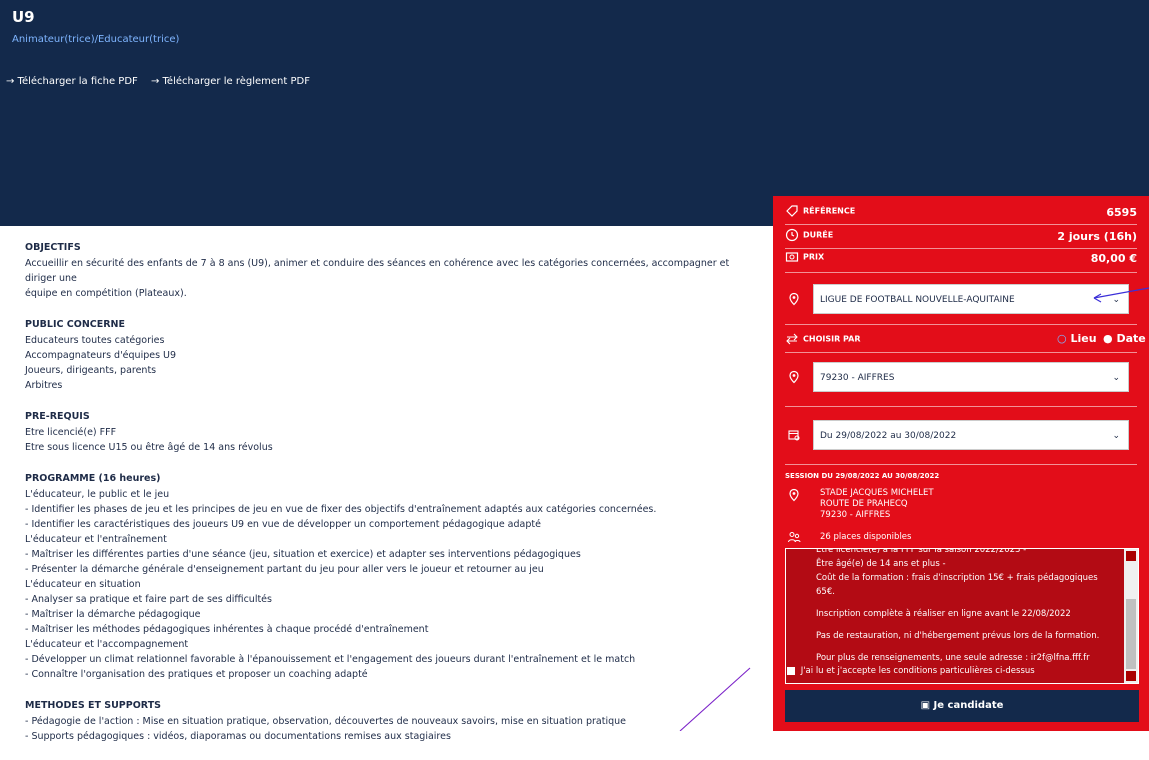 This screenshot has height=760, width=1149. I want to click on section-line: équipe en compétition (Plateaux)., so click(106, 293).